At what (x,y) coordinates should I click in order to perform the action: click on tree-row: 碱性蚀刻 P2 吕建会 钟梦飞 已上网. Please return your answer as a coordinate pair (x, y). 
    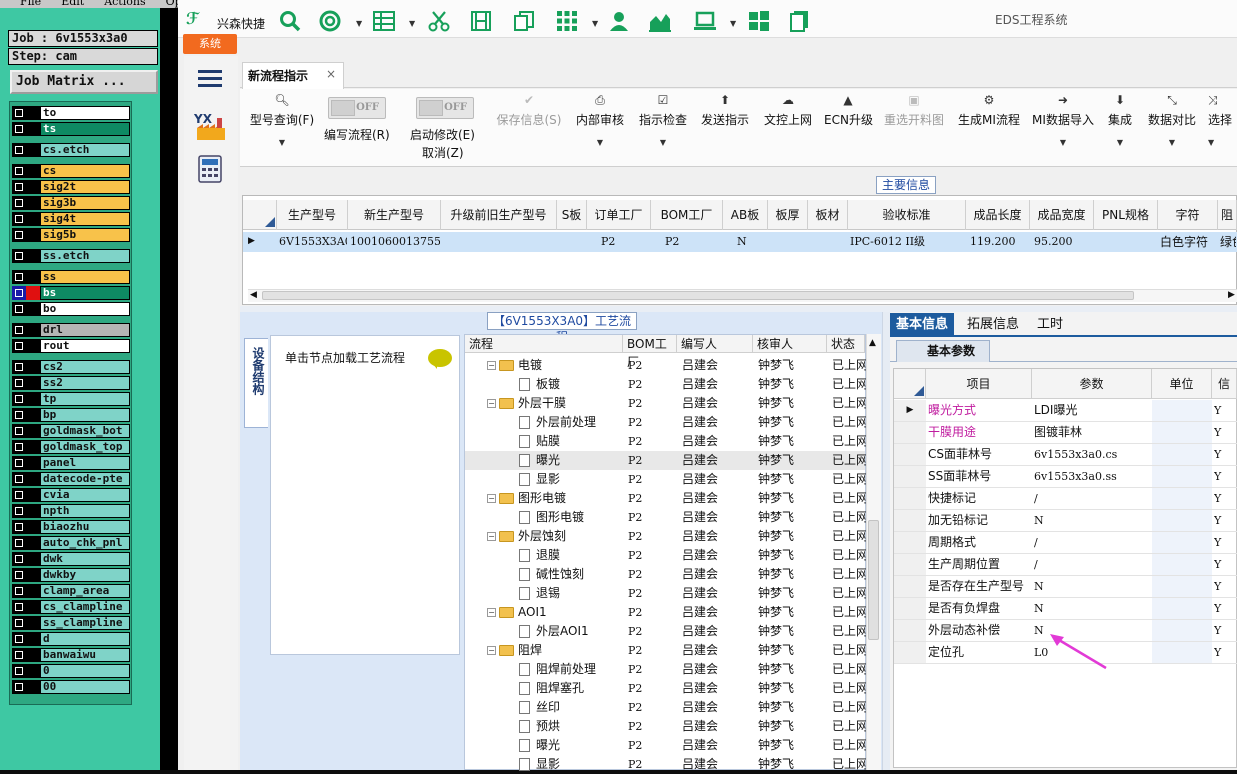
    Looking at the image, I should click on (665, 574).